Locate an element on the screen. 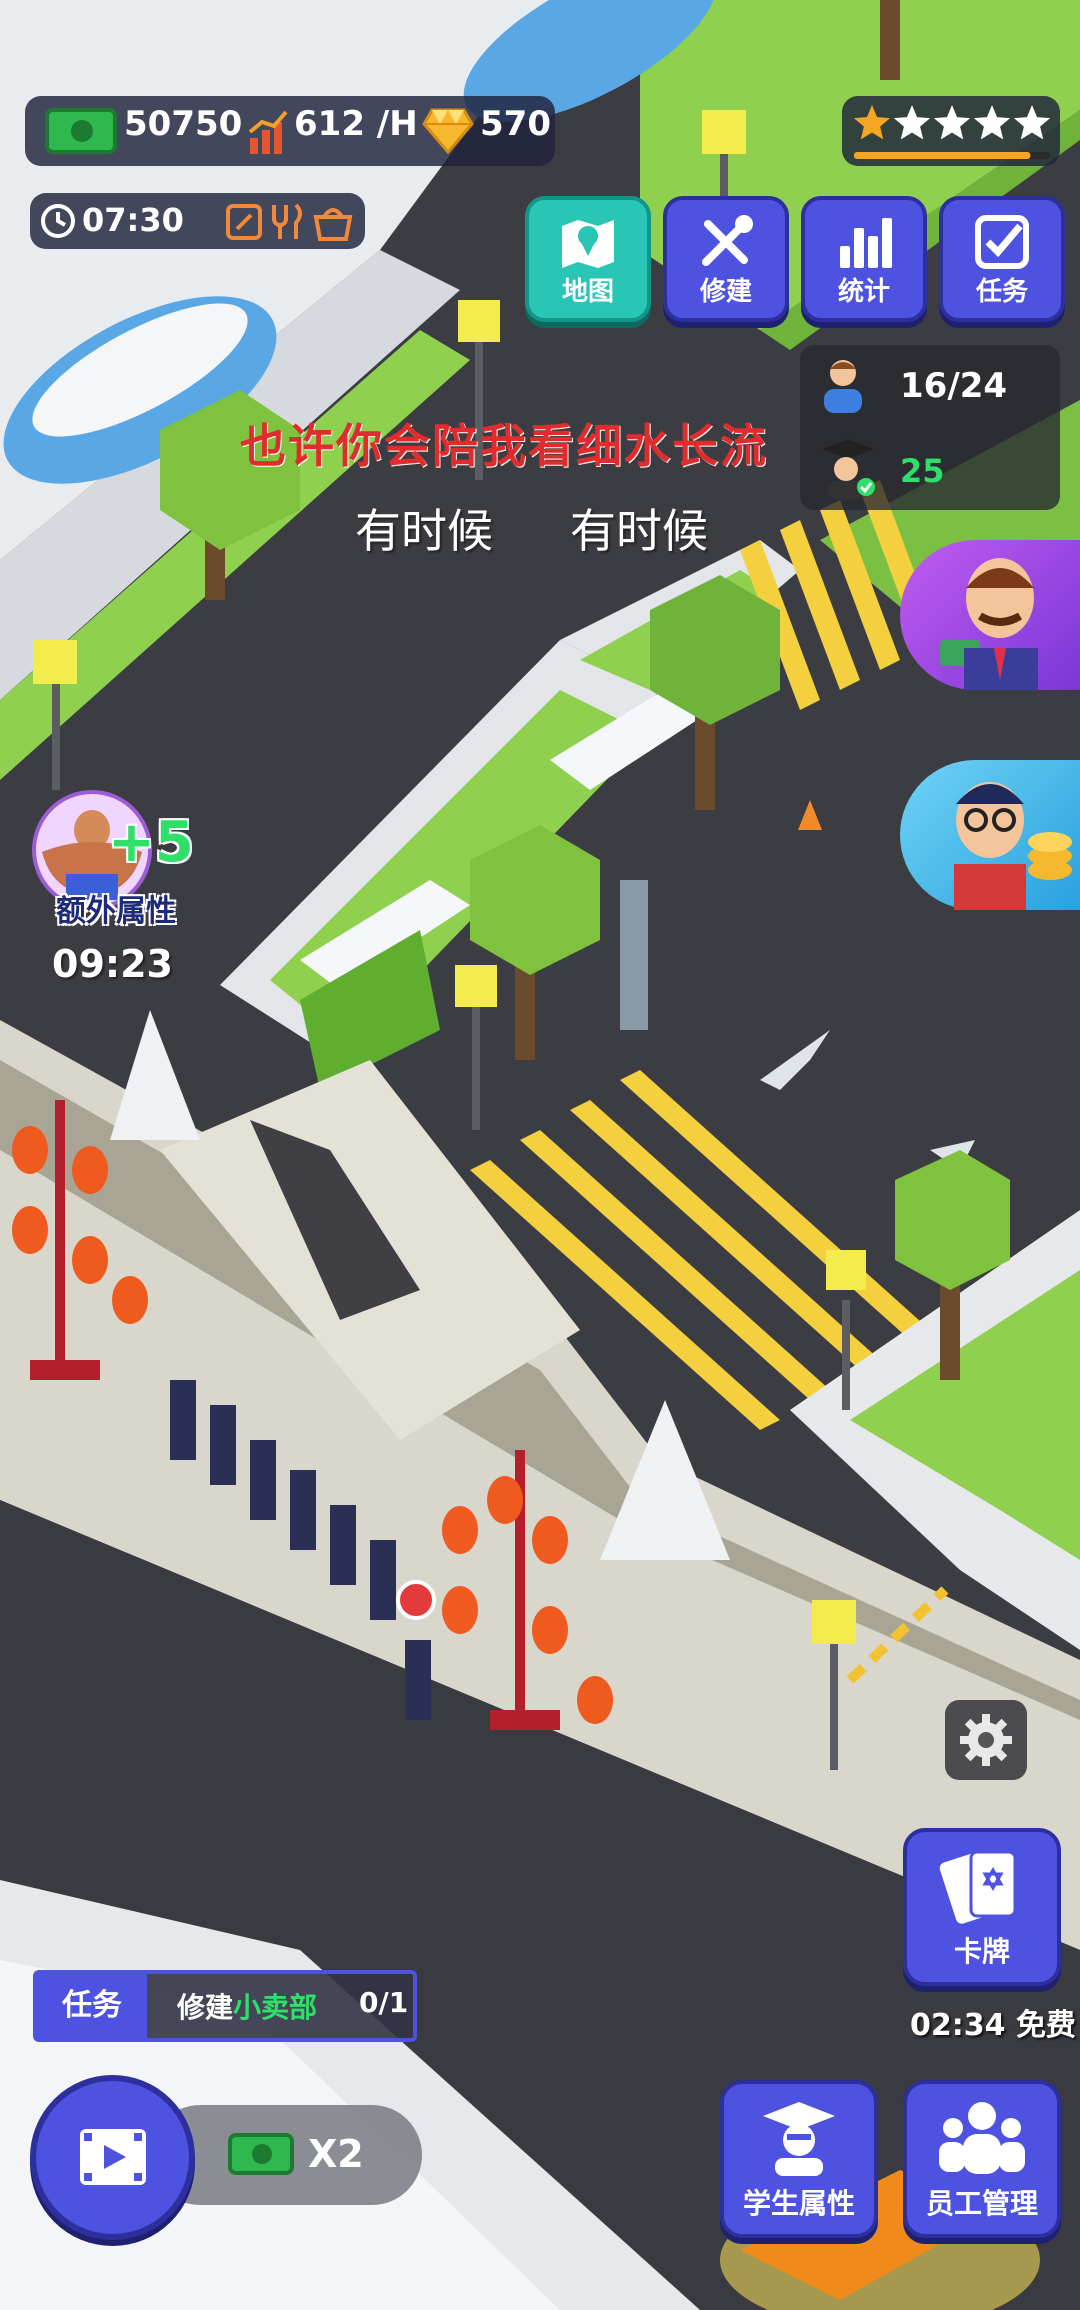 The height and width of the screenshot is (2310, 1080). lyric-line-1: 也许你会陪我看细水长流 is located at coordinates (504, 446).